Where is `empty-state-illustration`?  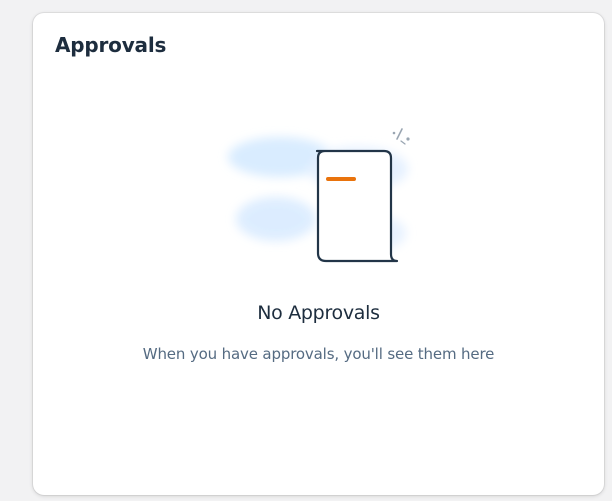 empty-state-illustration is located at coordinates (313, 201).